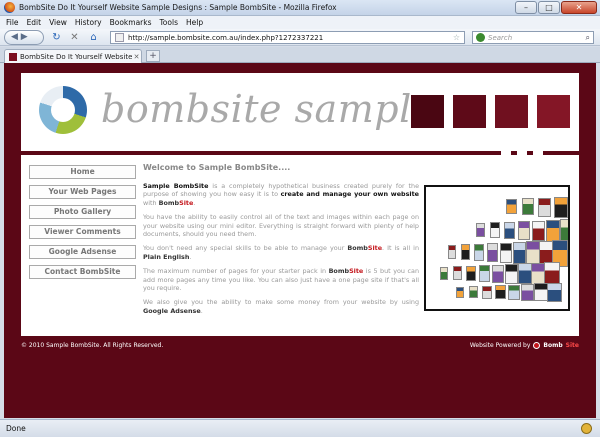 Image resolution: width=600 pixels, height=437 pixels. I want to click on minimize-icon: –, so click(526, 7).